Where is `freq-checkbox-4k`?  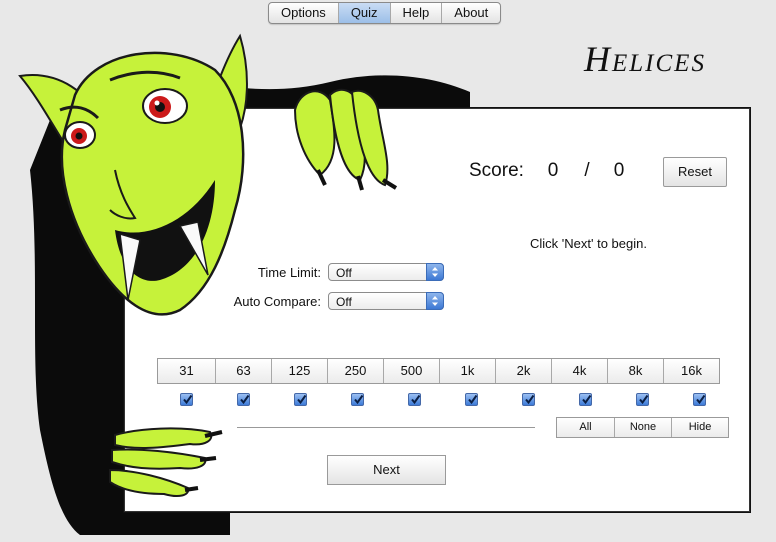
freq-checkbox-4k is located at coordinates (585, 399).